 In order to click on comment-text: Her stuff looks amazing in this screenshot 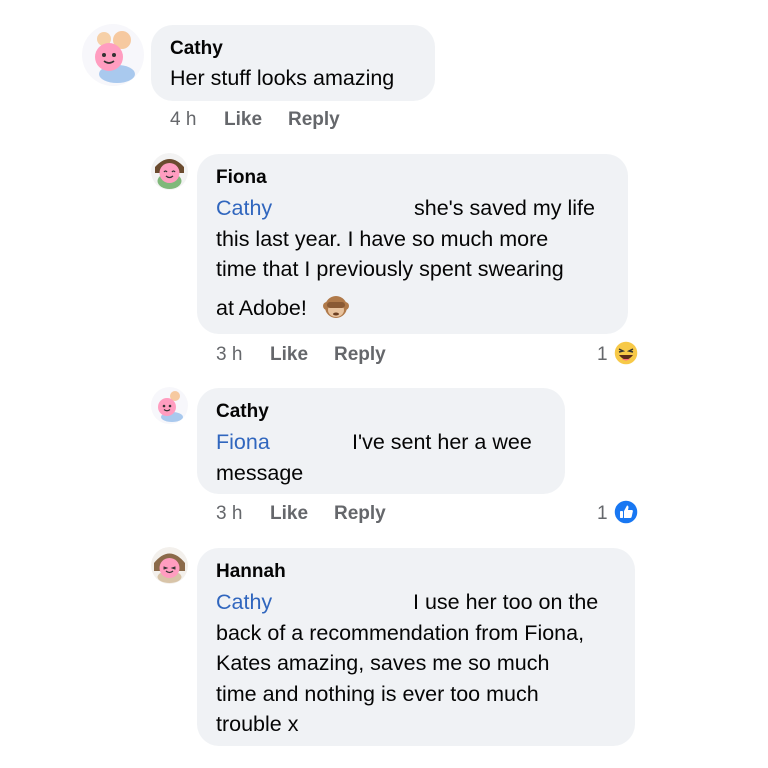, I will do `click(282, 78)`.